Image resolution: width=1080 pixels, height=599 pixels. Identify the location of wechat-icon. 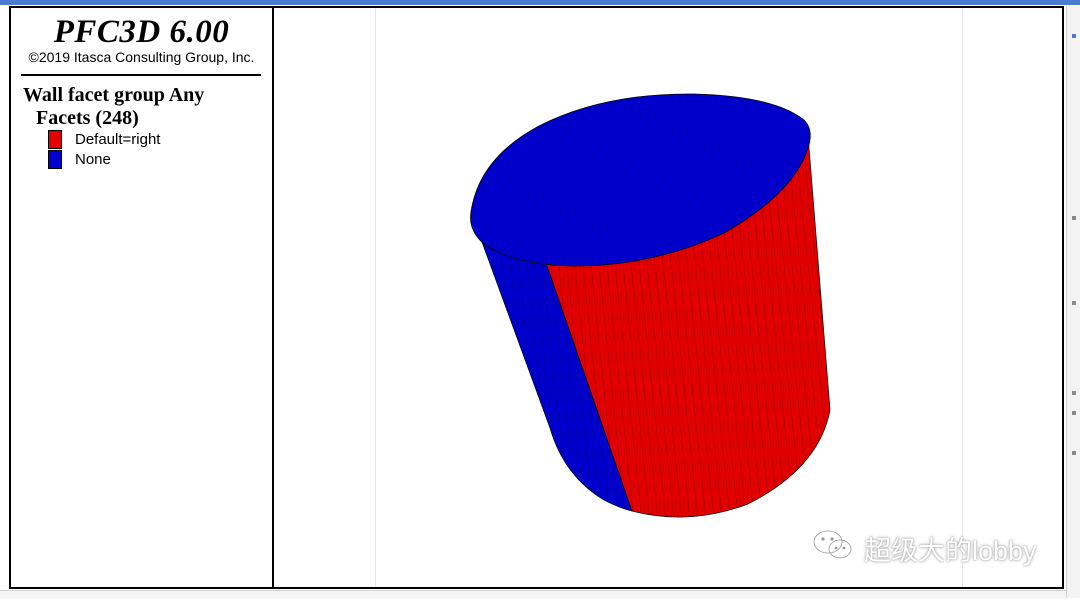
(833, 548).